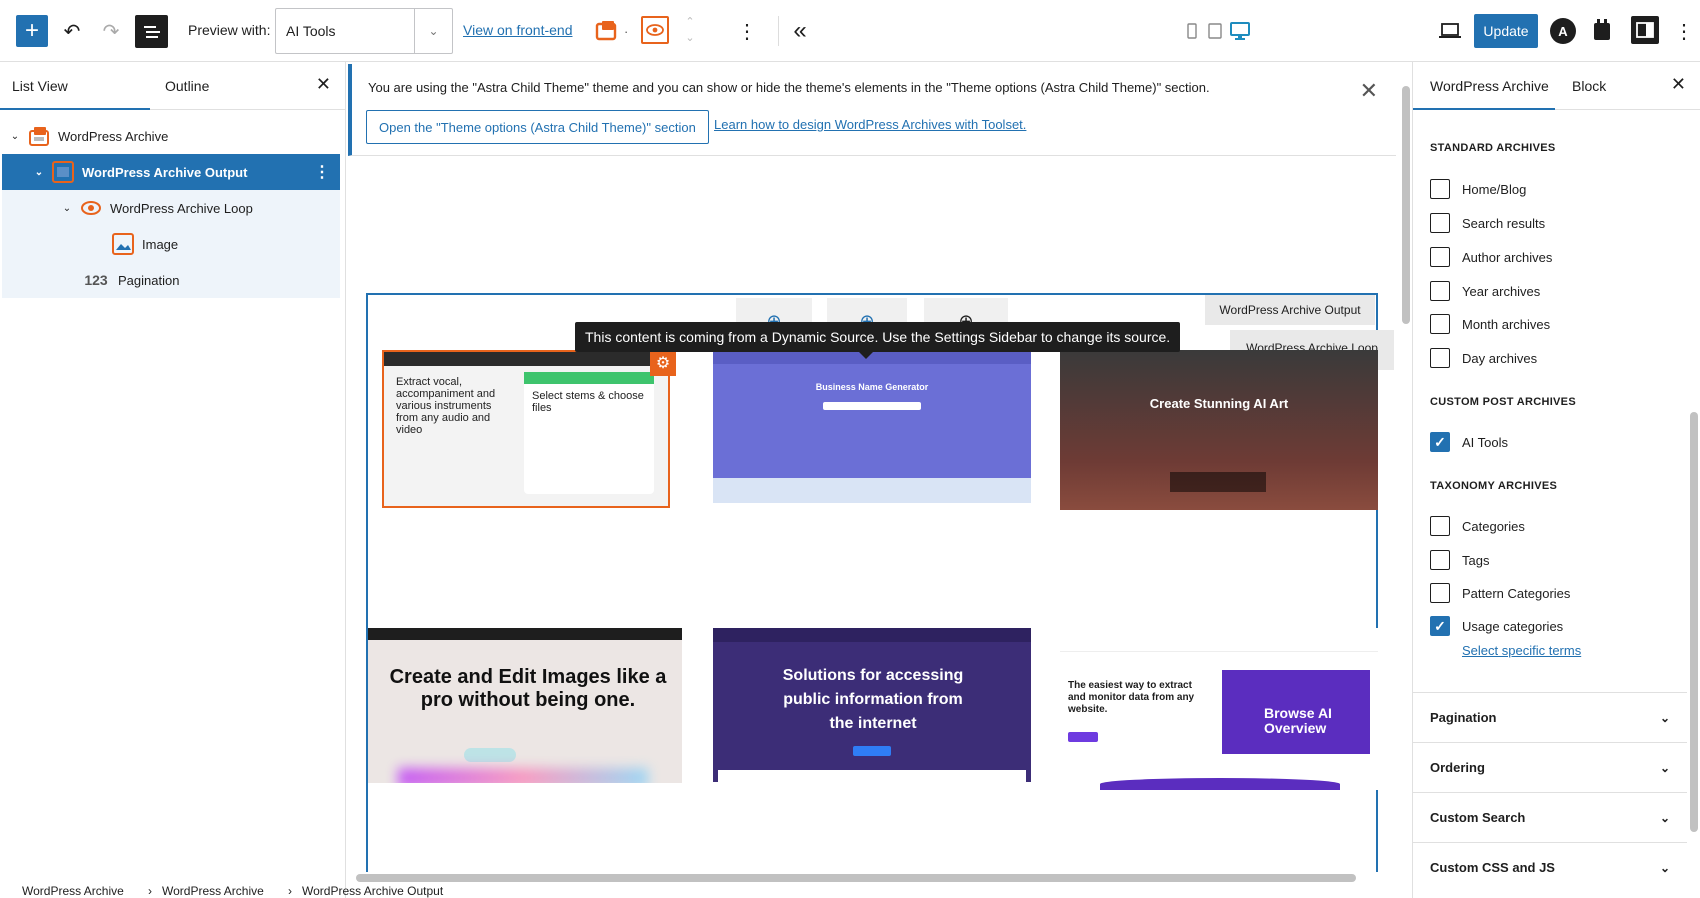 The width and height of the screenshot is (1700, 898). I want to click on toolset-plugin-button, so click(1602, 30).